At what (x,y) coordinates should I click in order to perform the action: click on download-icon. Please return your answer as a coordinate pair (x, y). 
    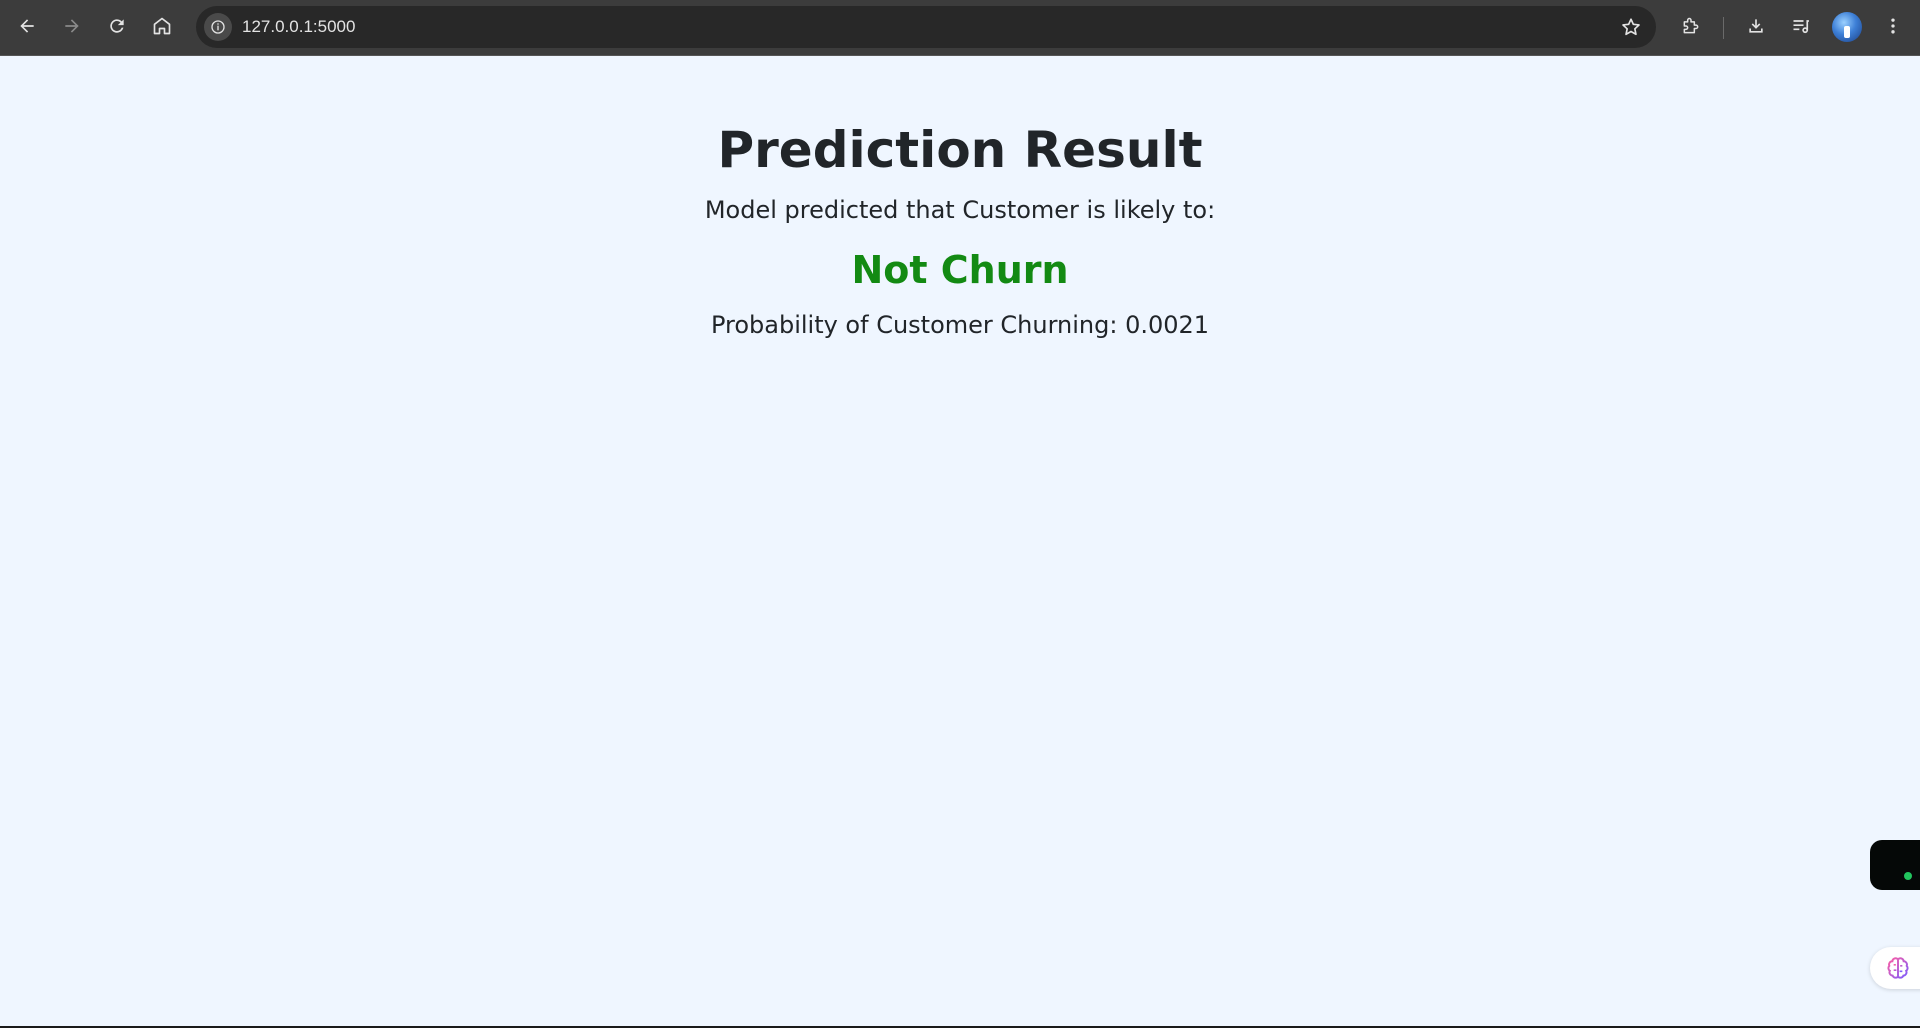
    Looking at the image, I should click on (1756, 26).